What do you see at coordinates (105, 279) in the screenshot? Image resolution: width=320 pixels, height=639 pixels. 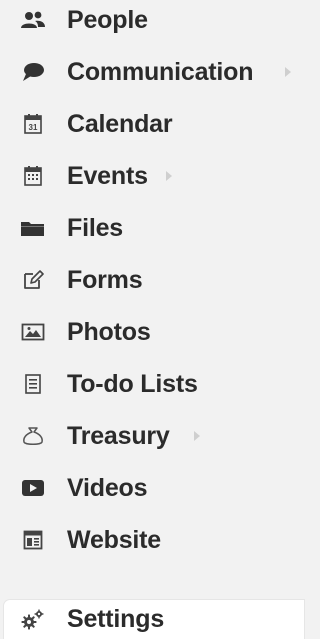 I see `menu-item-label: Forms` at bounding box center [105, 279].